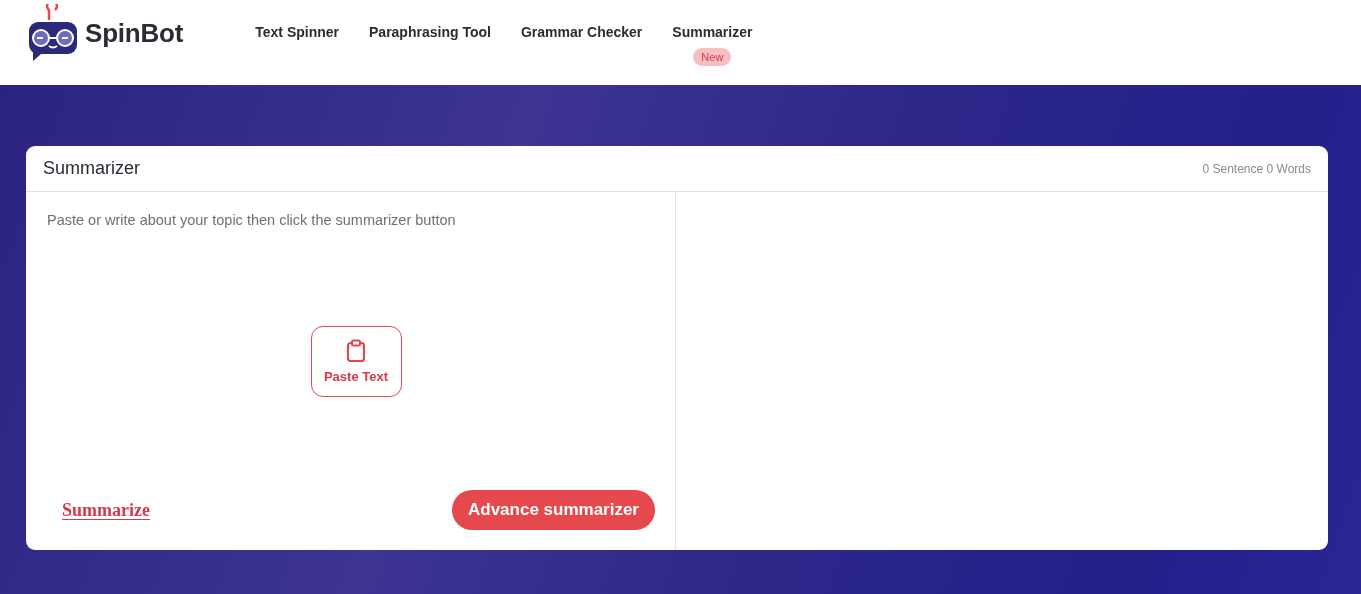 This screenshot has height=594, width=1361. Describe the element at coordinates (91, 168) in the screenshot. I see `card-title: Summarizer` at that location.